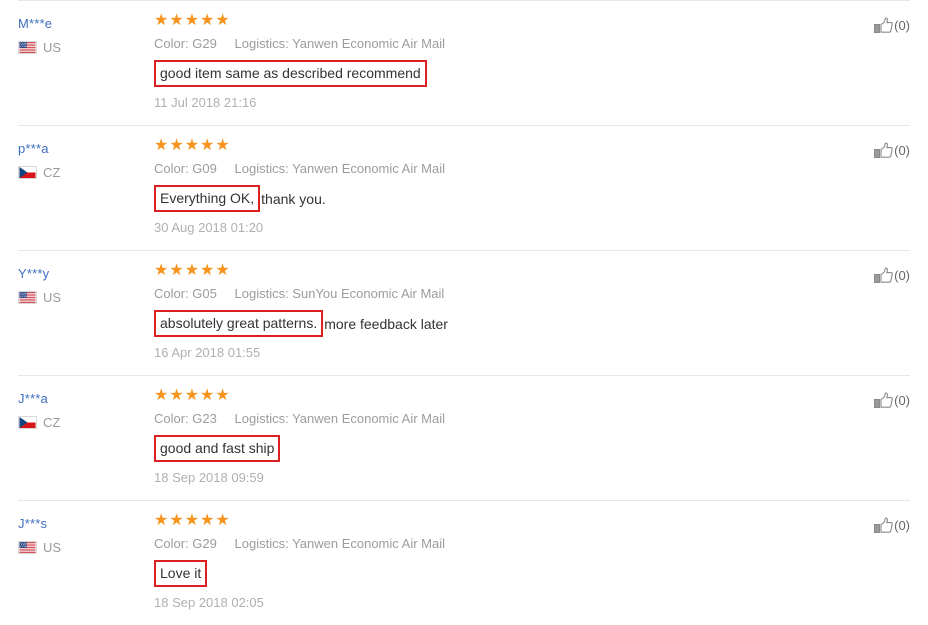  Describe the element at coordinates (209, 477) in the screenshot. I see `review-date: 18 Sep 2018 09:59` at that location.